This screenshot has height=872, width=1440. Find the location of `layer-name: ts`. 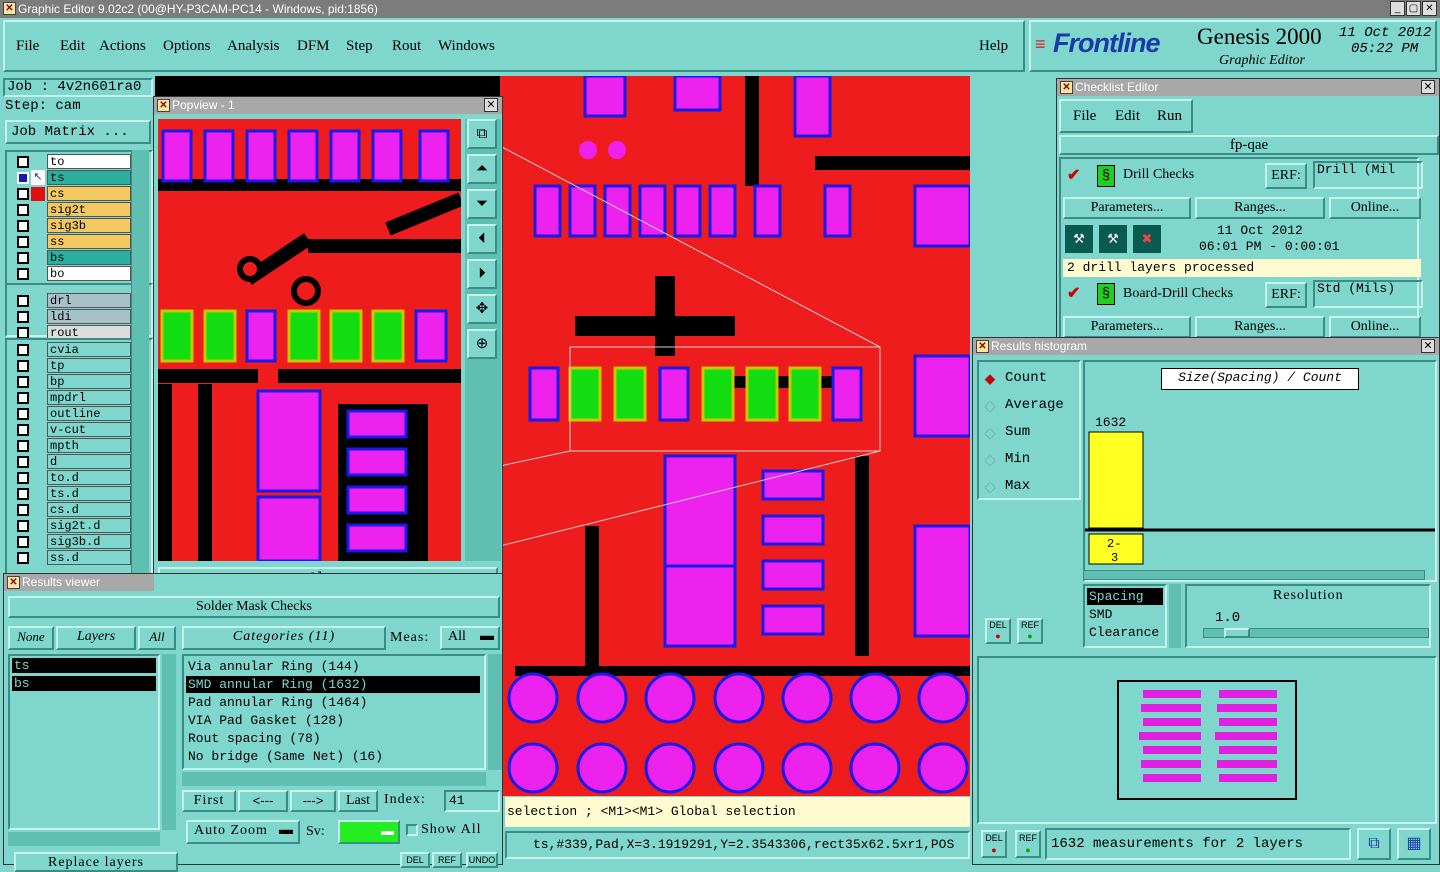

layer-name: ts is located at coordinates (89, 177).